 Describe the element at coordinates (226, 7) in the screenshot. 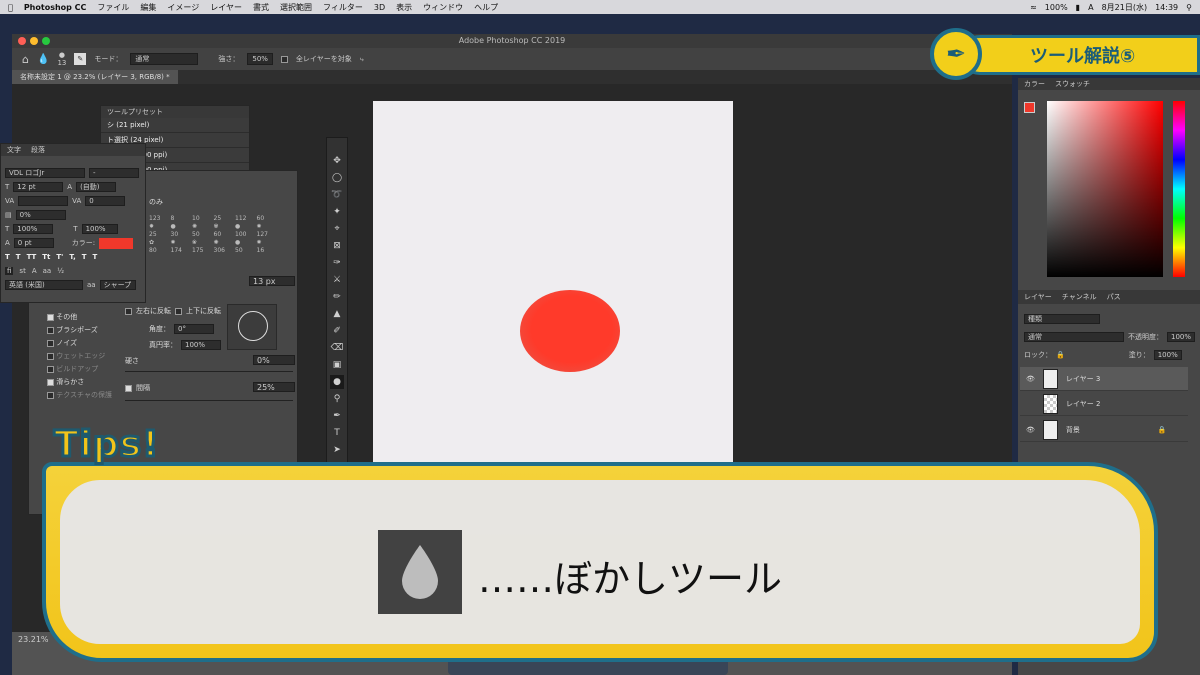

I see `menu-layer: レイヤー` at that location.